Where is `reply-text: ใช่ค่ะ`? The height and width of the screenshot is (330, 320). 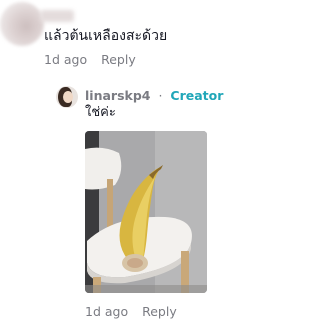 reply-text: ใช่ค่ะ is located at coordinates (100, 112).